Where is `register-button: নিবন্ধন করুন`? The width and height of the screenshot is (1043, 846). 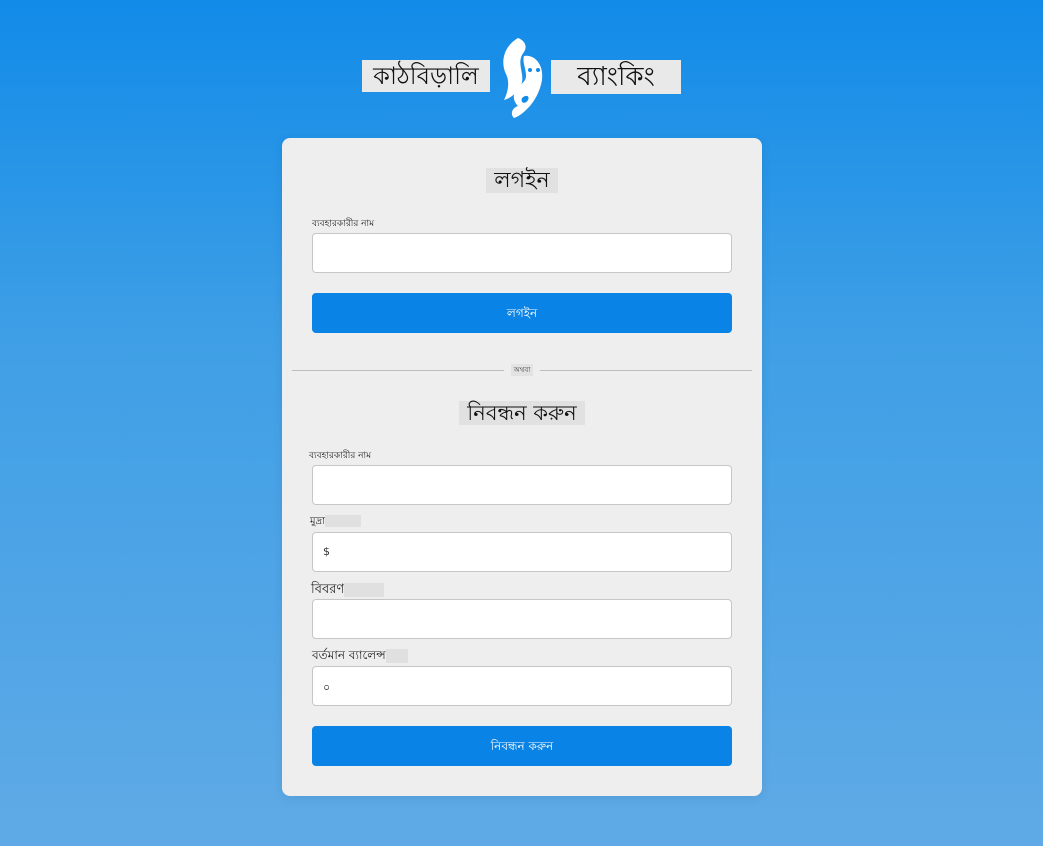
register-button: নিবন্ধন করুন is located at coordinates (522, 746).